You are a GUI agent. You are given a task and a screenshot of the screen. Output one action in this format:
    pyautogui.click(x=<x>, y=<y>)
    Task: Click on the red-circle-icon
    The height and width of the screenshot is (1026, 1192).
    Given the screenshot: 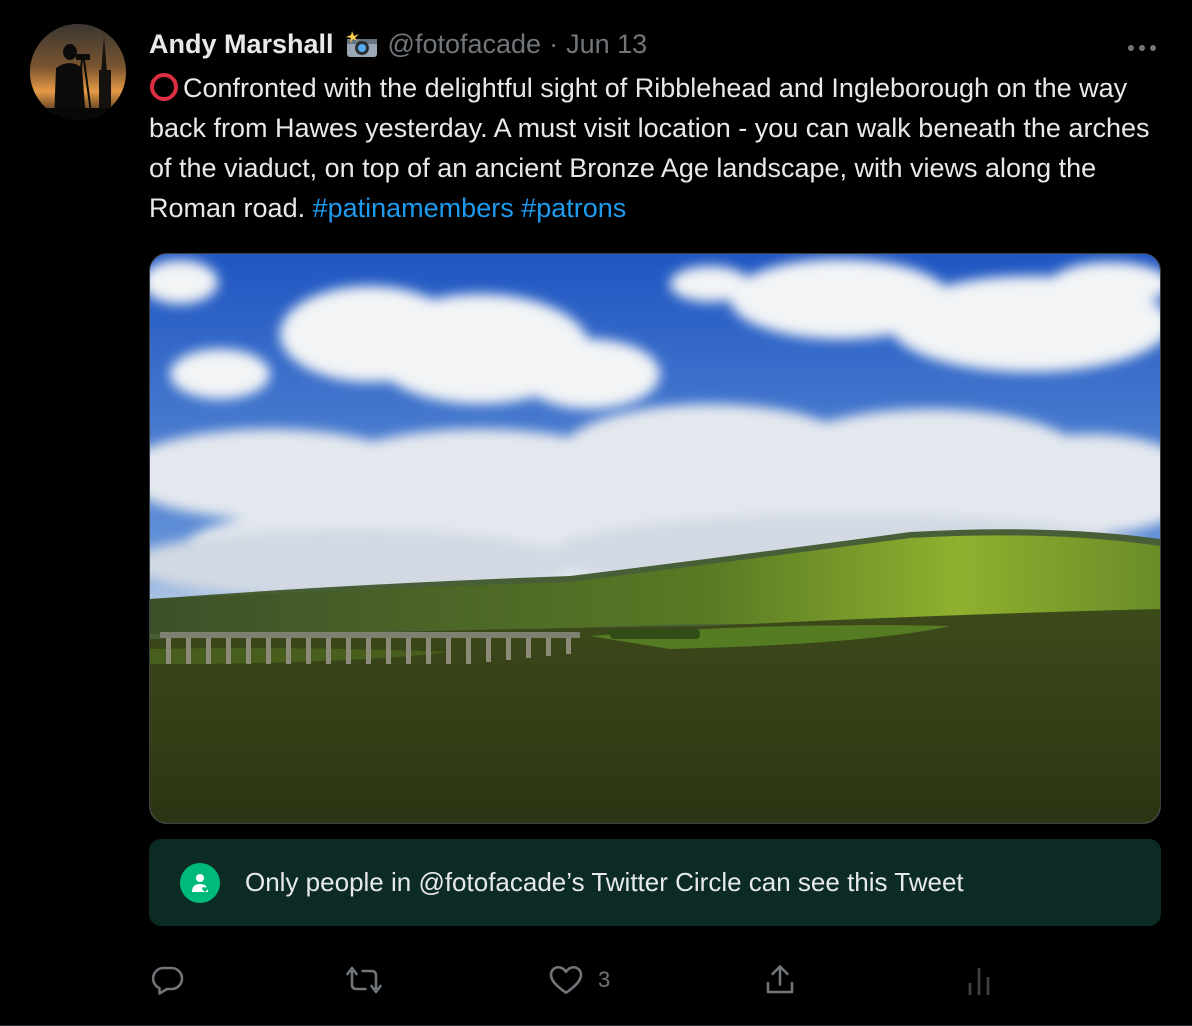 What is the action you would take?
    pyautogui.click(x=164, y=87)
    